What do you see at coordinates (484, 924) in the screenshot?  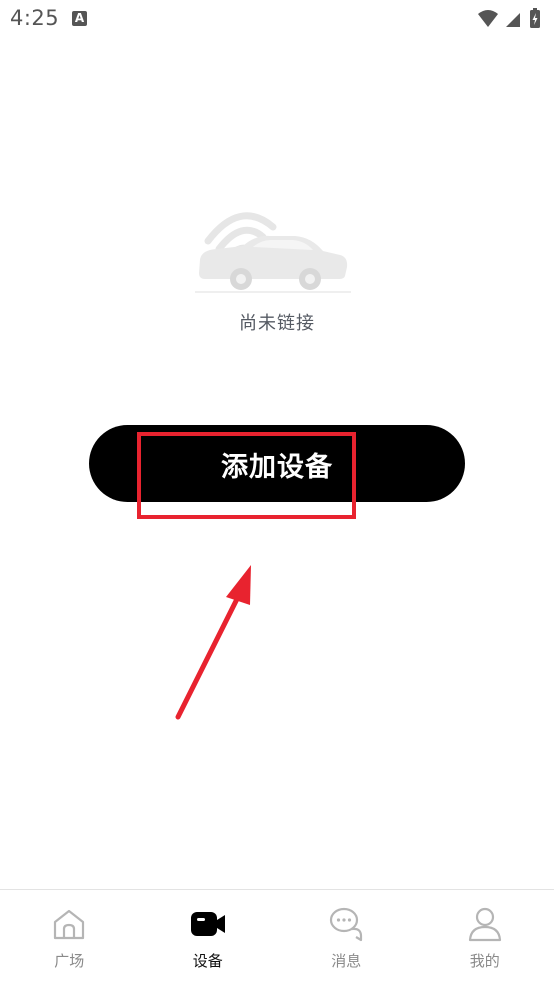 I see `user-icon` at bounding box center [484, 924].